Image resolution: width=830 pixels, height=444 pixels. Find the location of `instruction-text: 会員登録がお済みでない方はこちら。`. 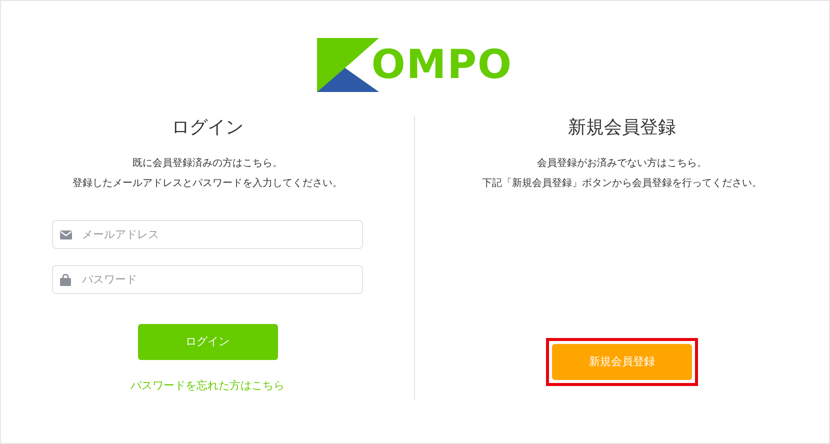

instruction-text: 会員登録がお済みでない方はこちら。 is located at coordinates (622, 163).